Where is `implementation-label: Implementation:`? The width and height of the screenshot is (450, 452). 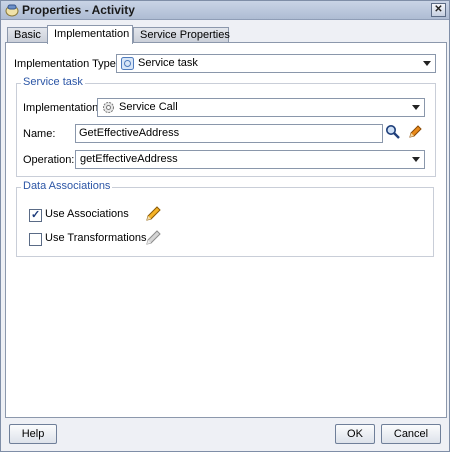 implementation-label: Implementation: is located at coordinates (62, 108).